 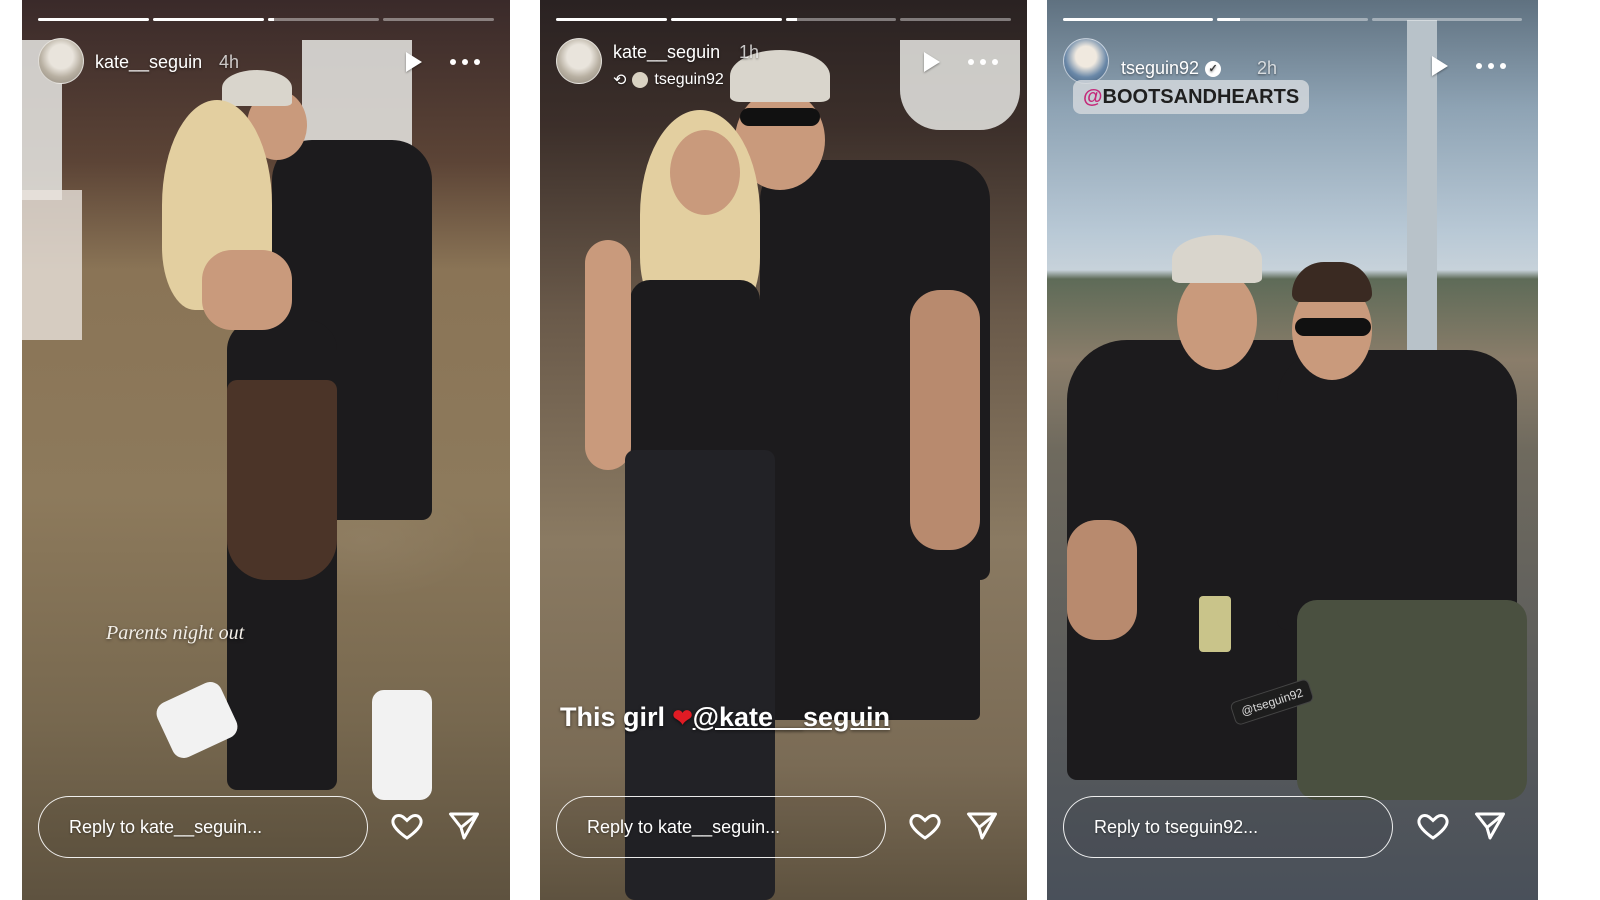 I want to click on caption-text: This girl, so click(x=616, y=717).